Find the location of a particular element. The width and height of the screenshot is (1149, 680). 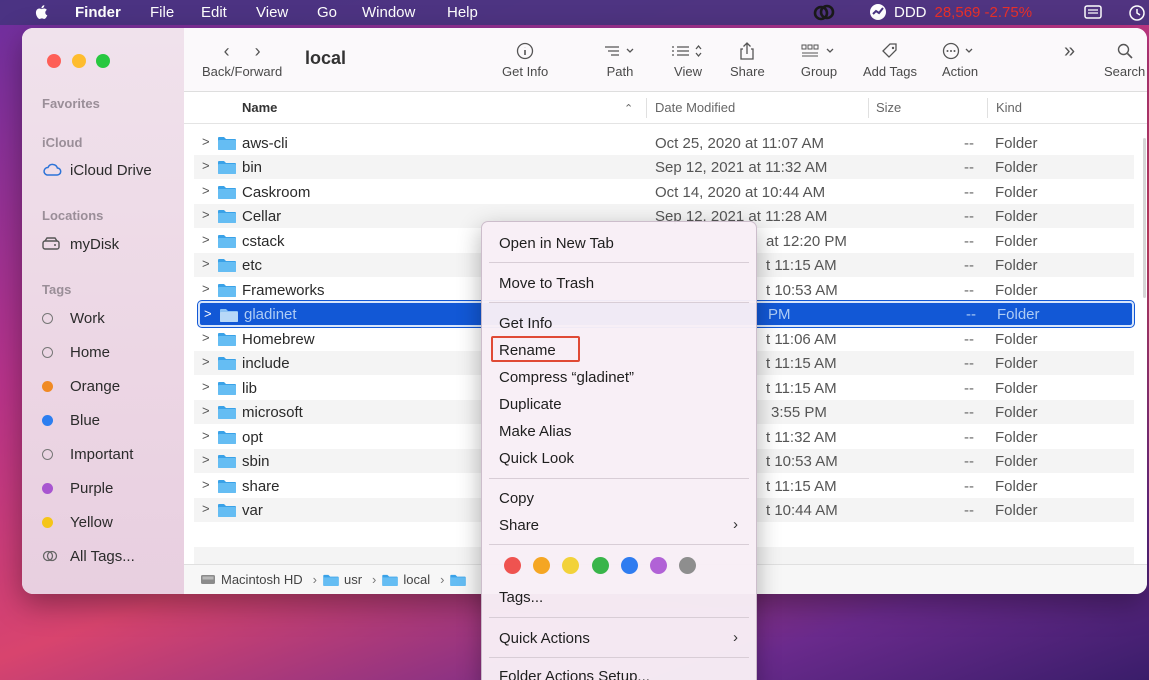

tag-color-orange is located at coordinates (541, 565).